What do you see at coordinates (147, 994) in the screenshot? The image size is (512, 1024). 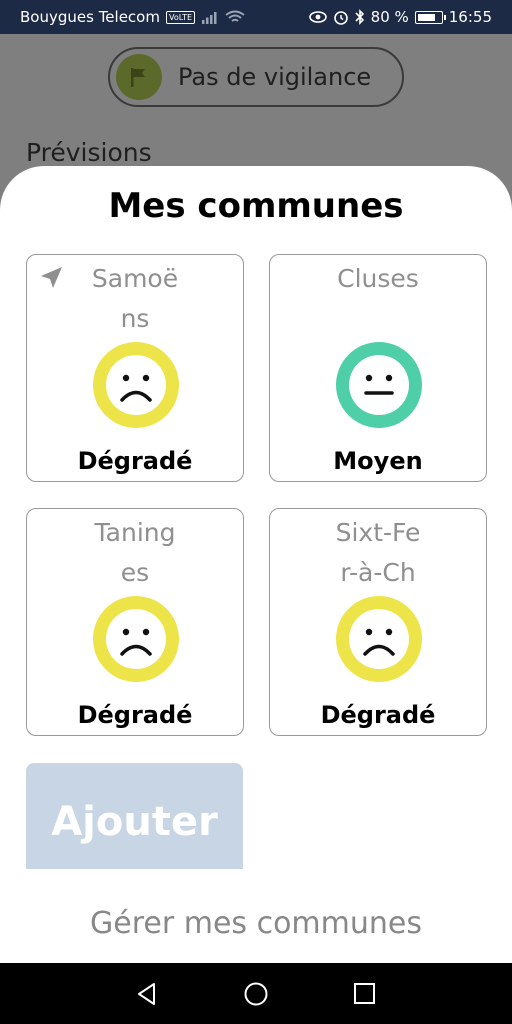 I see `back-icon` at bounding box center [147, 994].